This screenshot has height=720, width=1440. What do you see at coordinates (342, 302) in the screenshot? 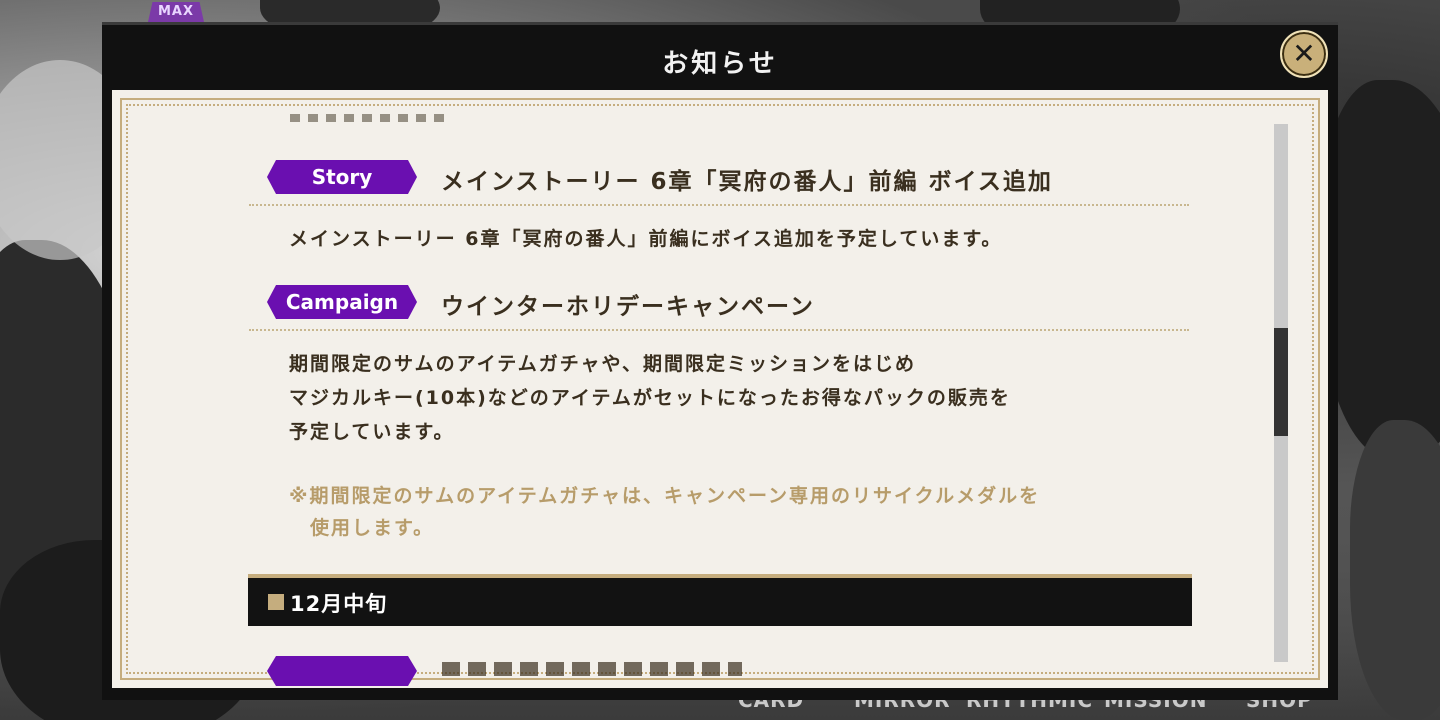
I see `tag-campaign-badge: Campaign` at bounding box center [342, 302].